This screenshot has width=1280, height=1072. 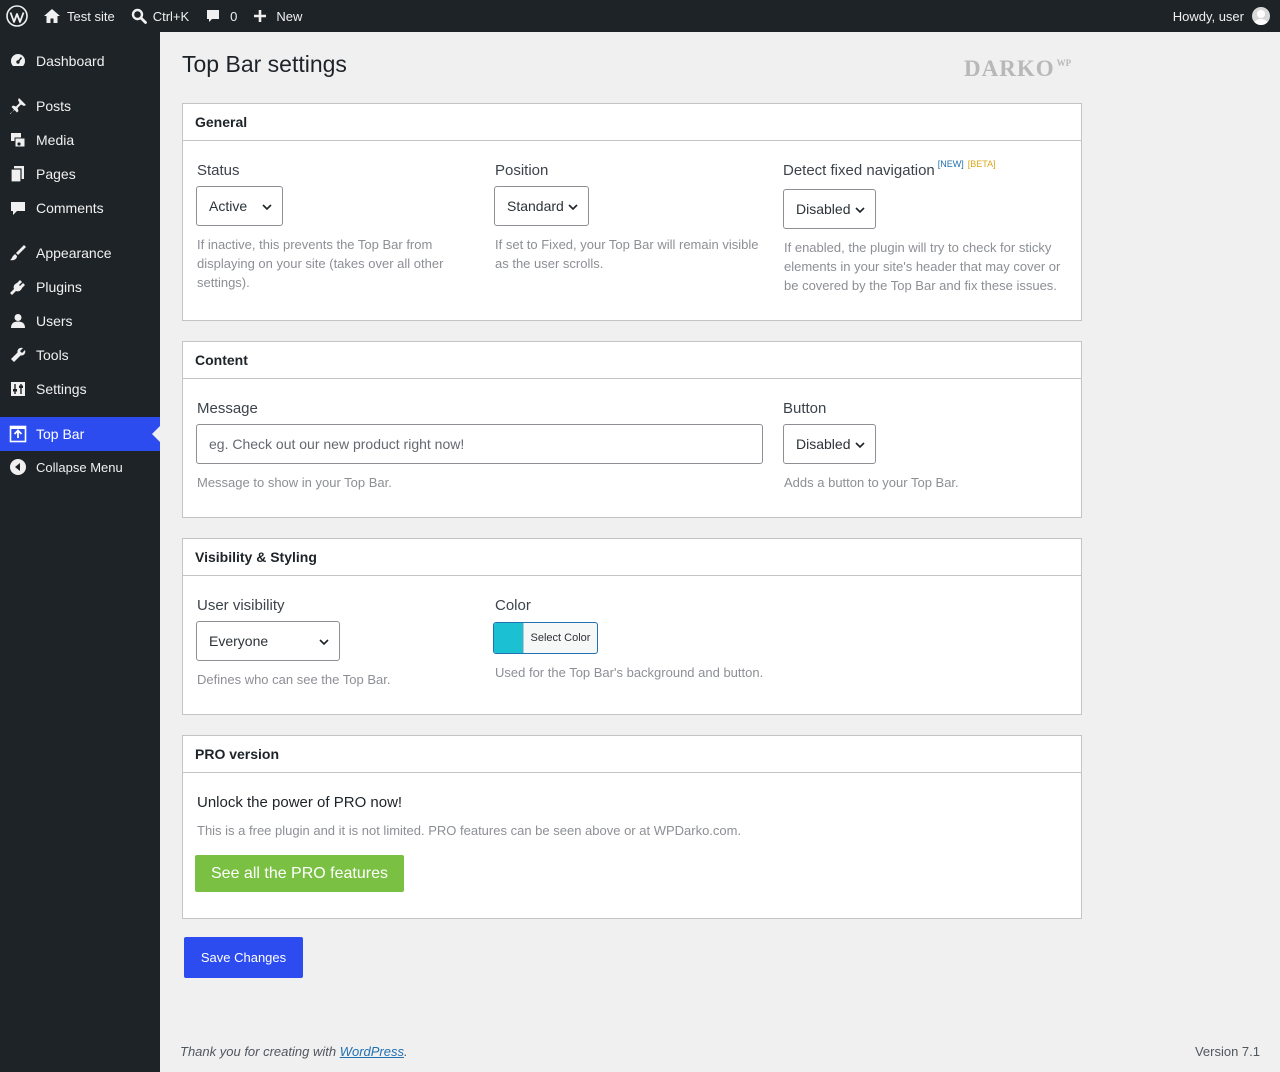 I want to click on save-changes-button: Save Changes, so click(x=243, y=957).